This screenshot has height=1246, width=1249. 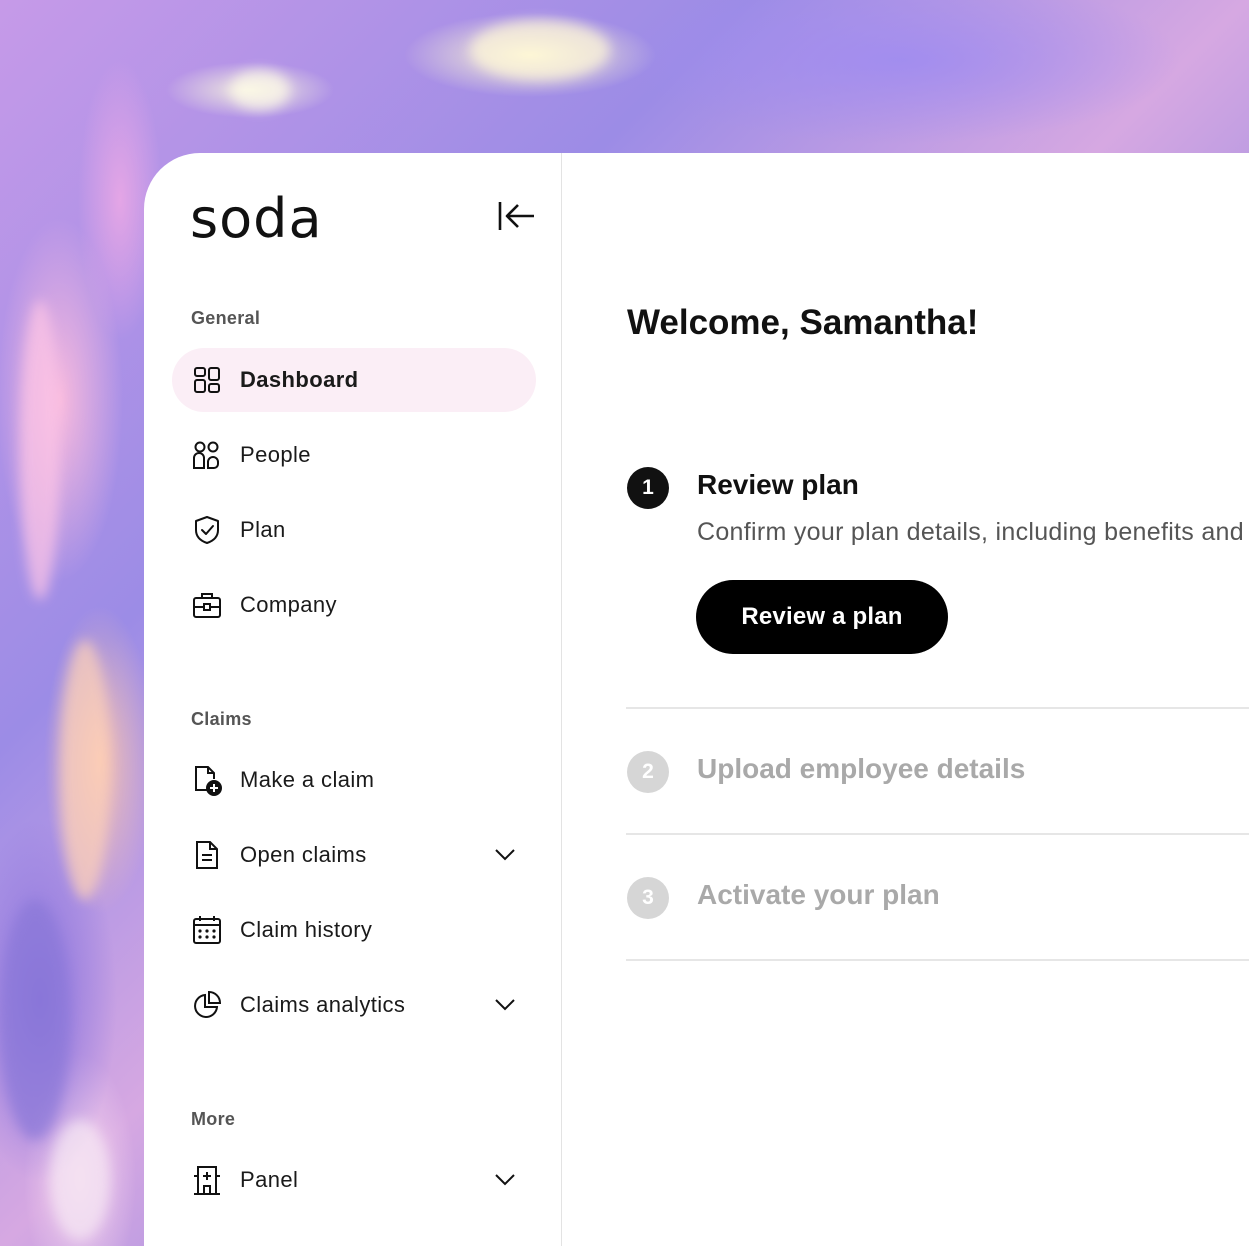 What do you see at coordinates (354, 605) in the screenshot?
I see `nav-item-company: Company` at bounding box center [354, 605].